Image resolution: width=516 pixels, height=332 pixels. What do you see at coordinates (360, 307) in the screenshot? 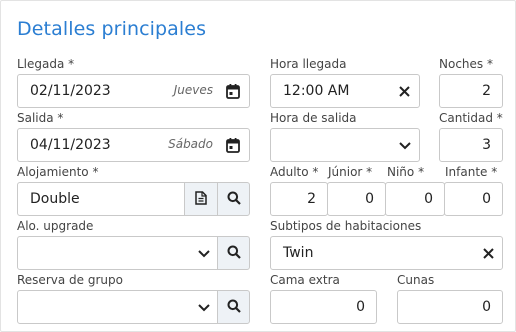
I see `extra-bed-value: 0` at bounding box center [360, 307].